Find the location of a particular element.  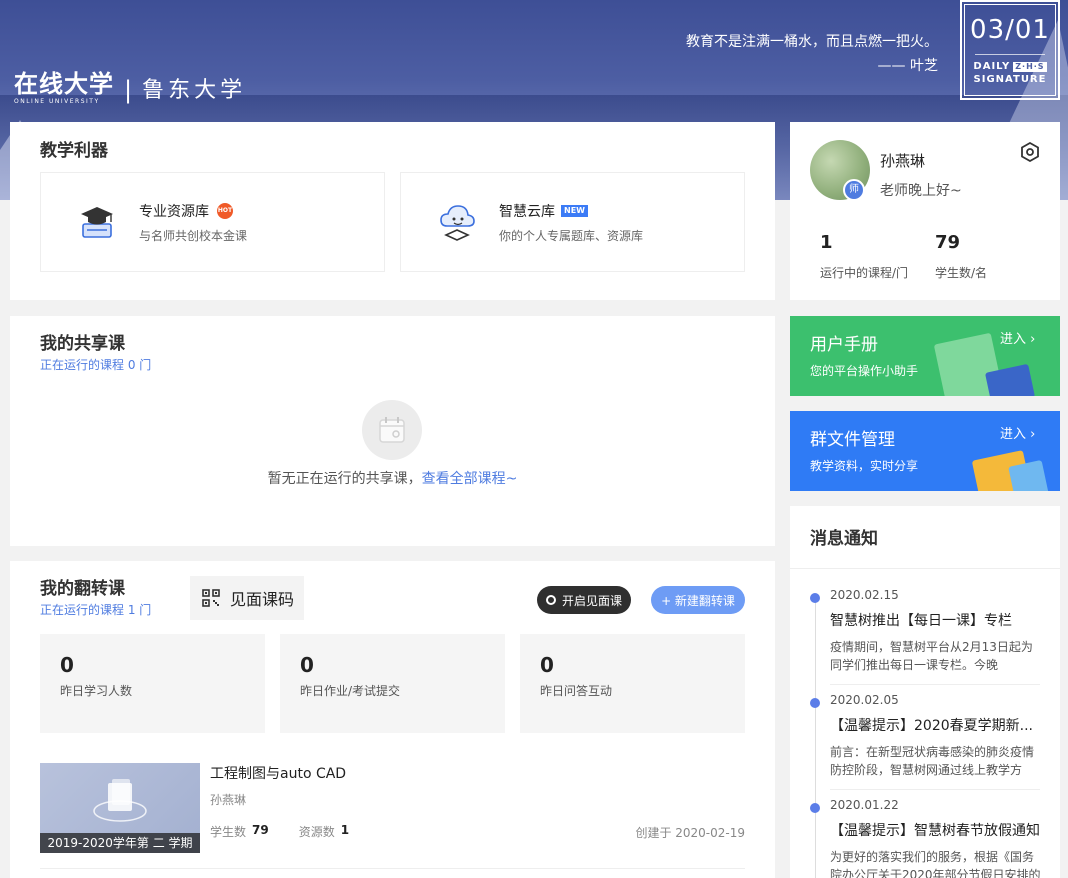

user-manual-banner: 用户手册 您的平台操作小助手 进入 › is located at coordinates (925, 356).